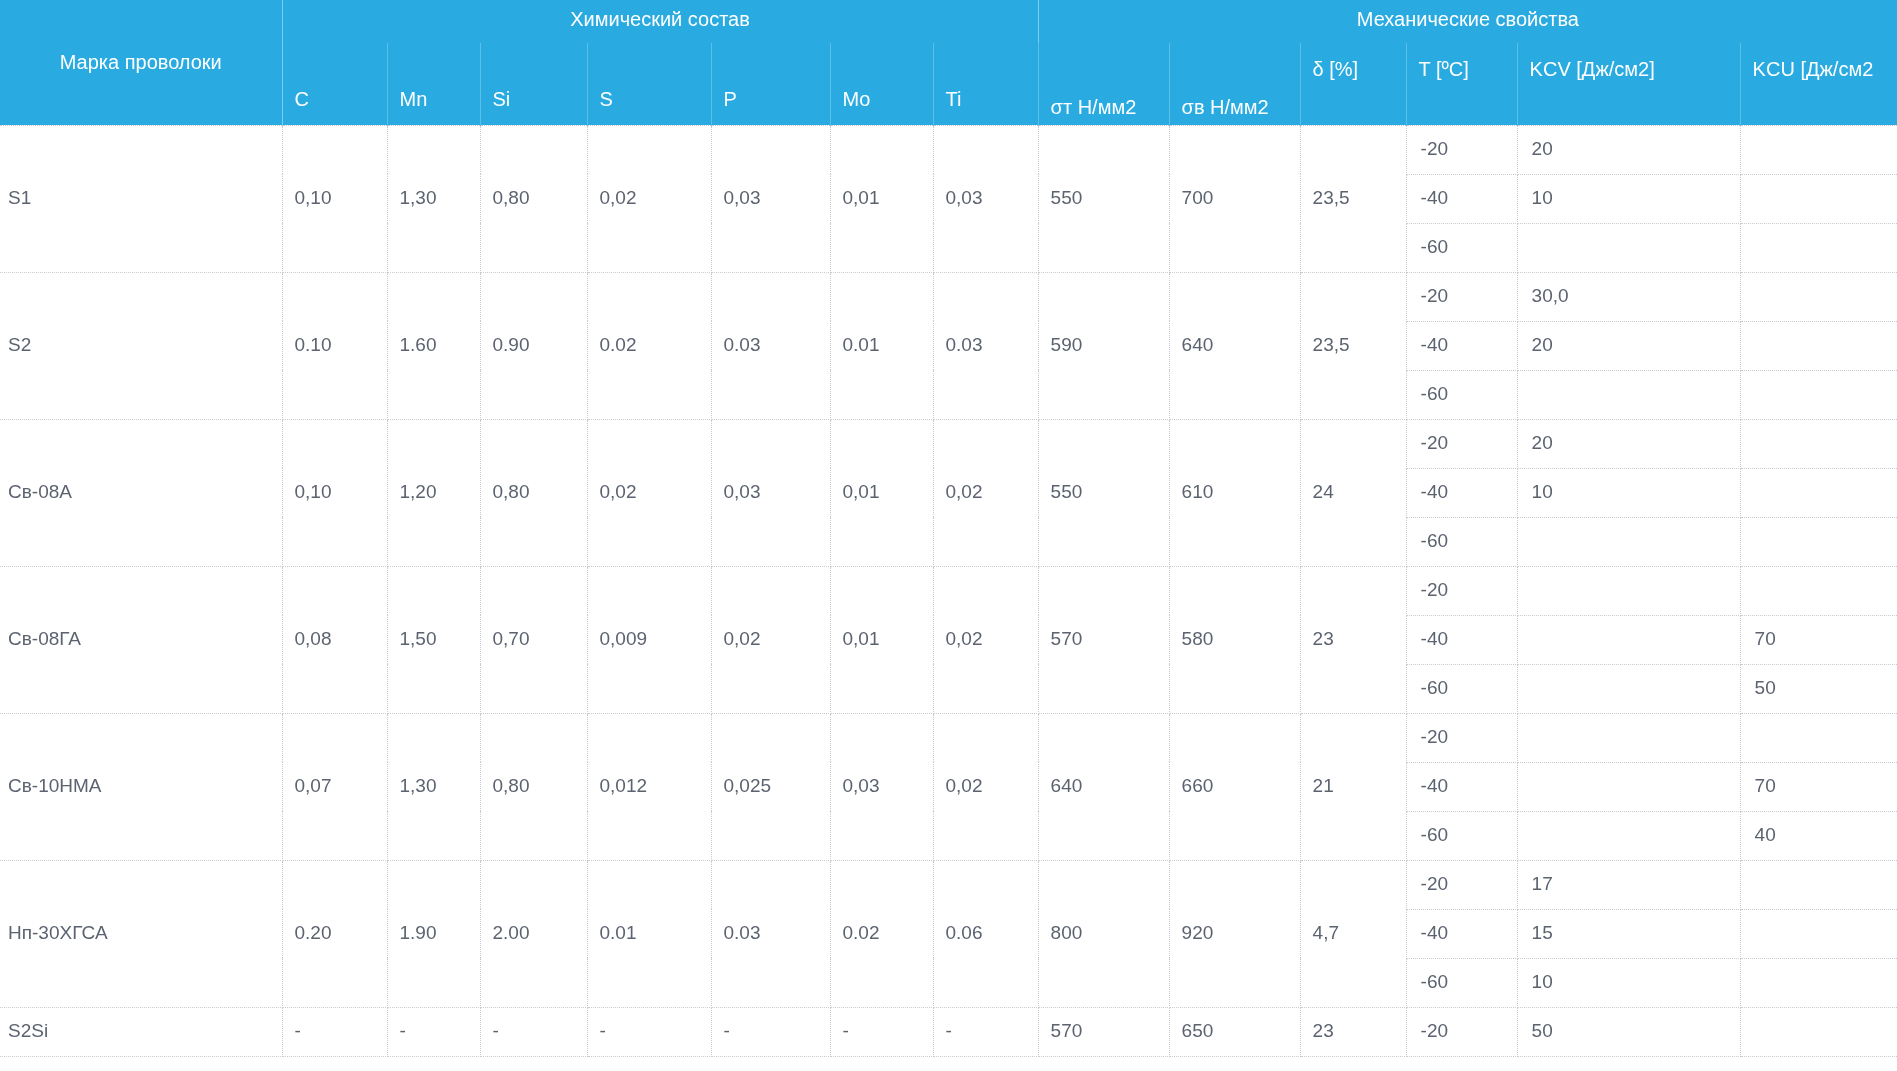 The image size is (1897, 1071). I want to click on column-header: δ [%], so click(1353, 84).